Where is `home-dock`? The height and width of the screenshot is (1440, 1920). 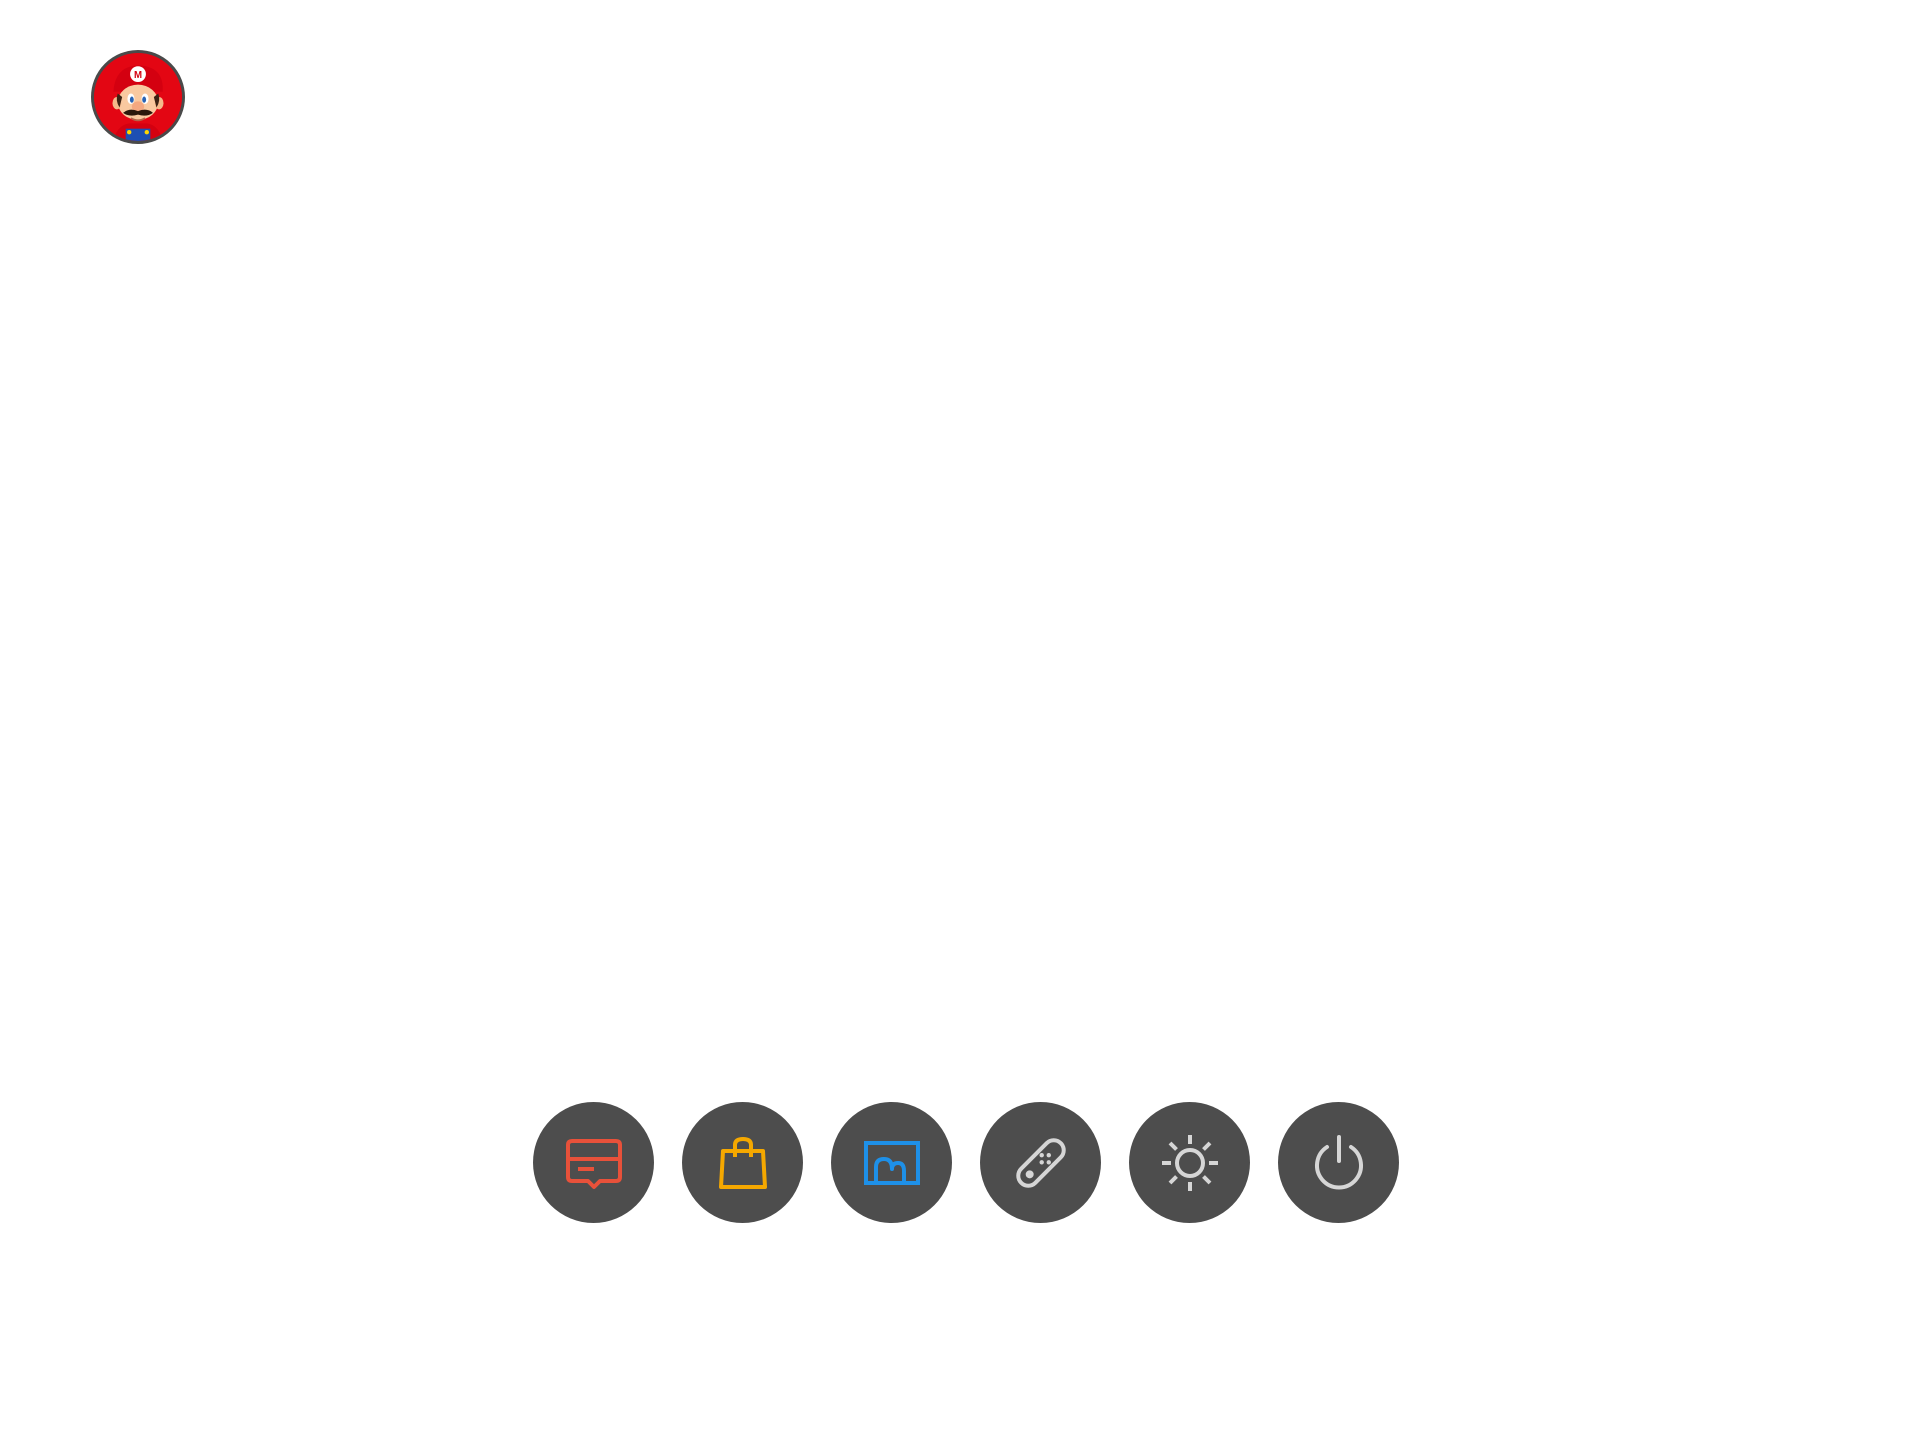 home-dock is located at coordinates (966, 1162).